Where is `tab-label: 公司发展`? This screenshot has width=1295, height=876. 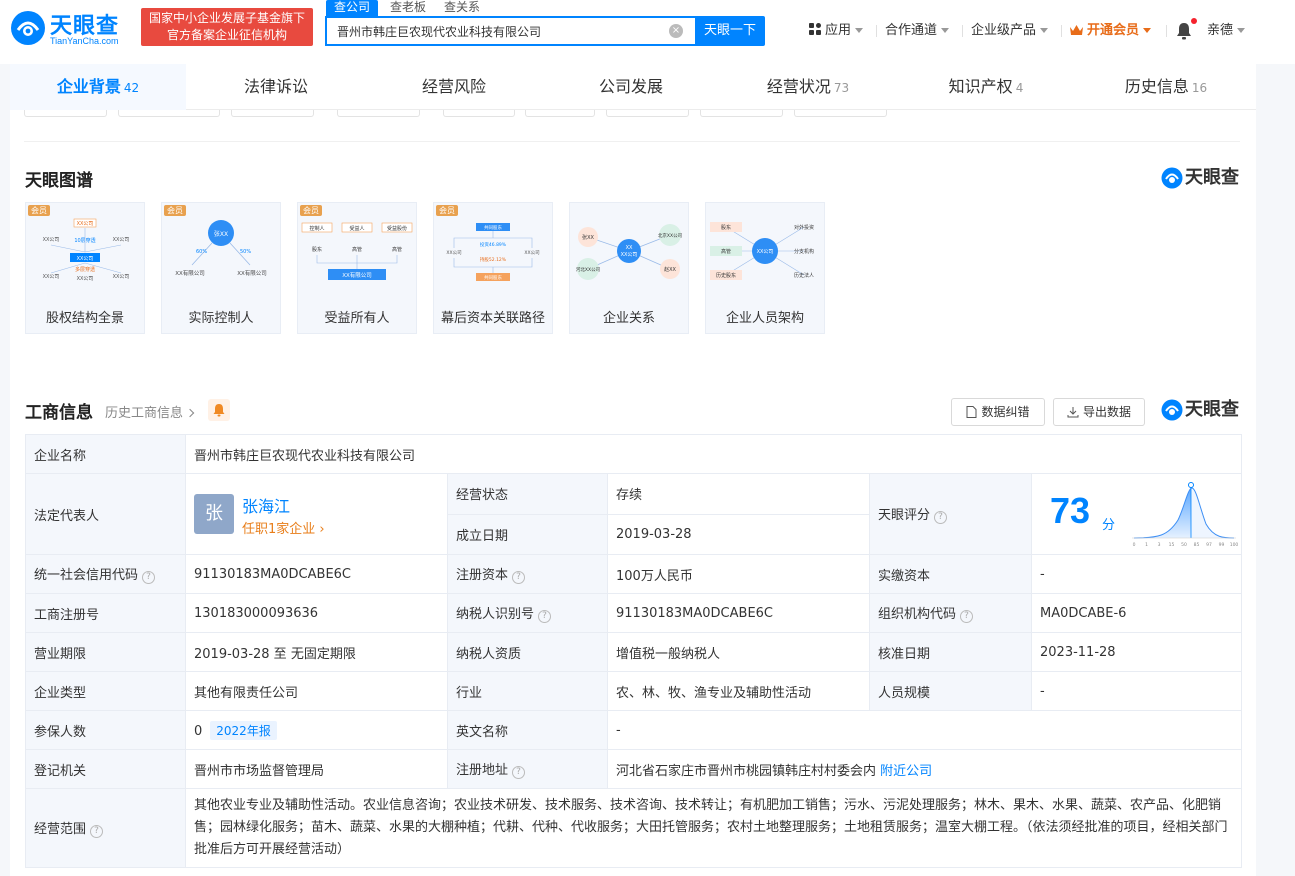 tab-label: 公司发展 is located at coordinates (630, 86).